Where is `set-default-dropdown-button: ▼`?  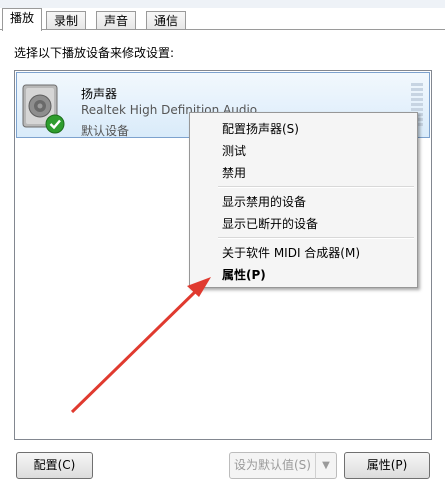
set-default-dropdown-button: ▼ is located at coordinates (326, 465).